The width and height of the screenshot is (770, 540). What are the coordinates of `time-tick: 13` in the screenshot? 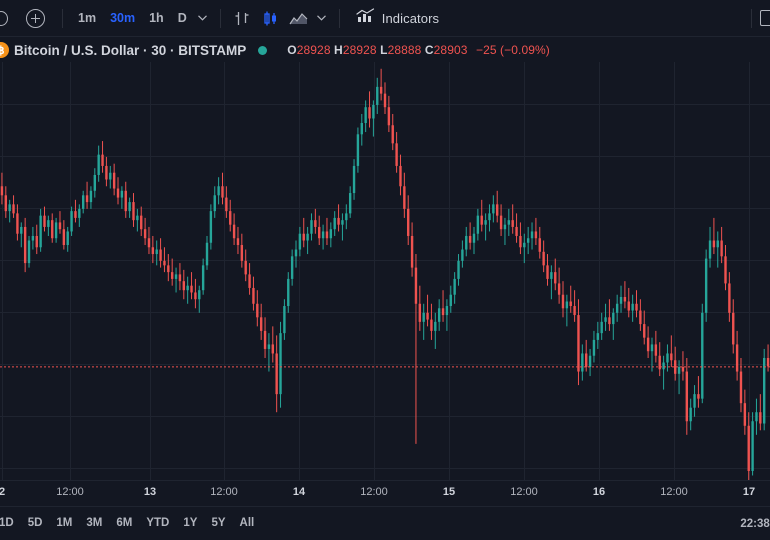 It's located at (150, 492).